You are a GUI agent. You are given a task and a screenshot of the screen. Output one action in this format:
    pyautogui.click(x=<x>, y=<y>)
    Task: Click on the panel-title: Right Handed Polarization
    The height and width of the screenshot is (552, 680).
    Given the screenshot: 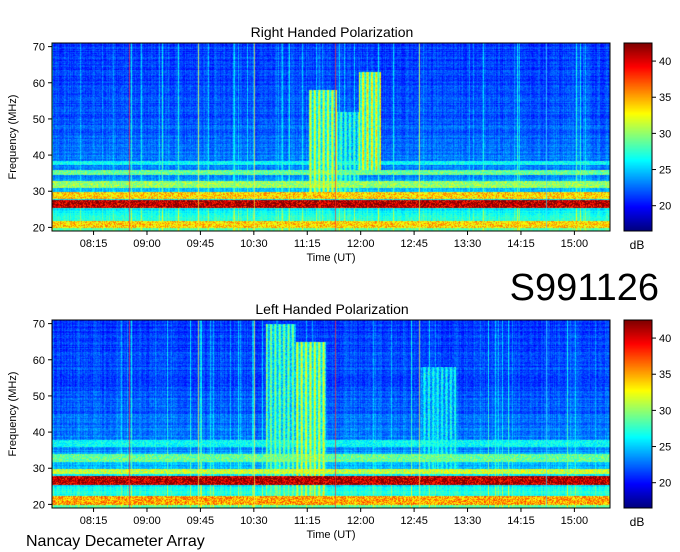 What is the action you would take?
    pyautogui.click(x=332, y=32)
    